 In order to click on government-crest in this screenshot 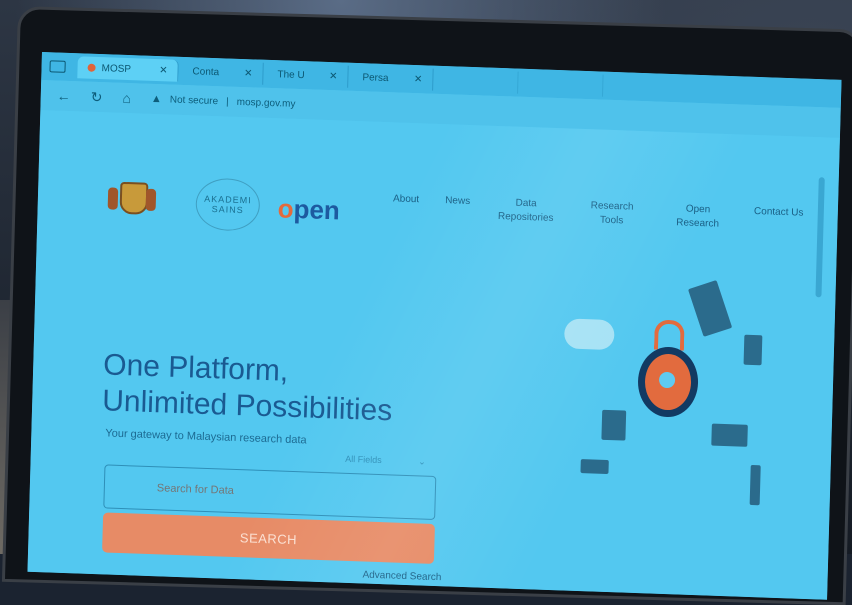, I will do `click(142, 201)`.